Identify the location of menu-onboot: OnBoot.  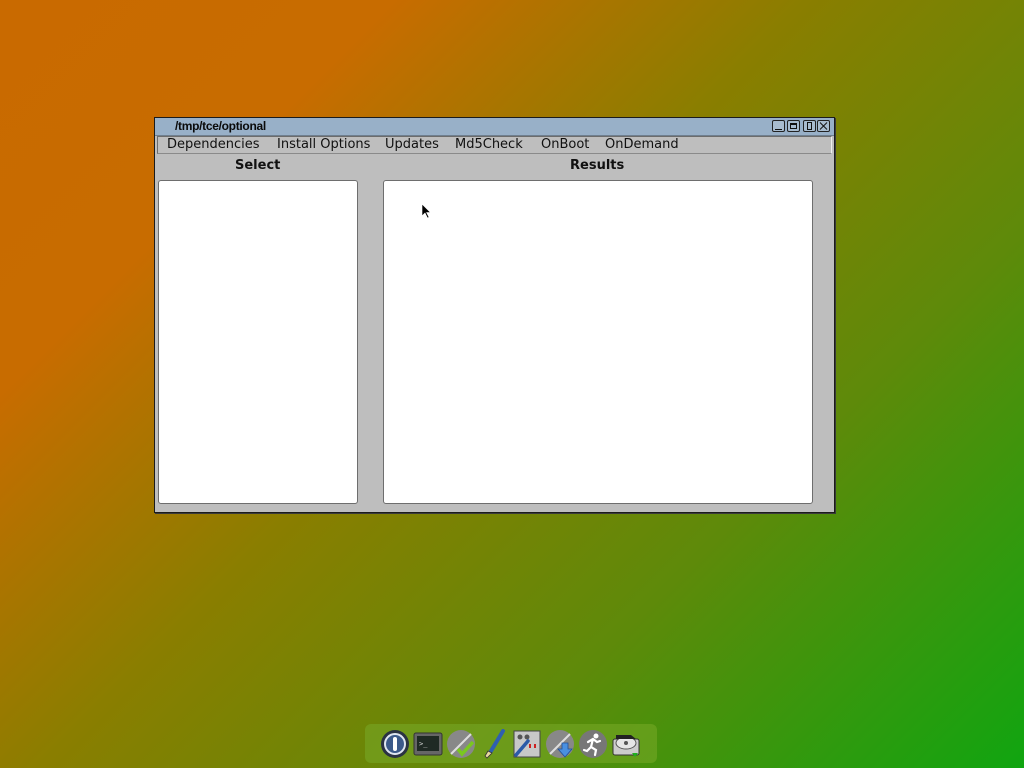
(565, 145).